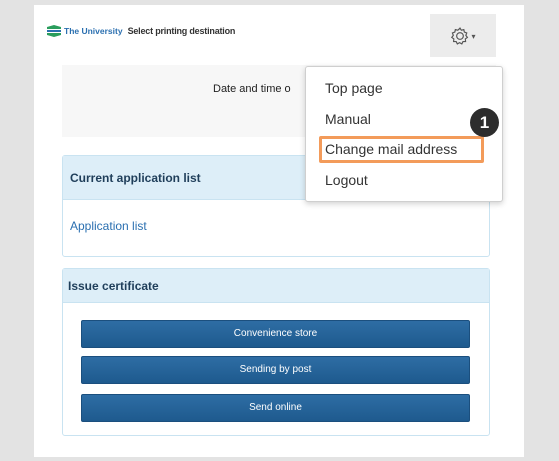 This screenshot has height=461, width=559. Describe the element at coordinates (354, 88) in the screenshot. I see `menu-item-top-page: Top page` at that location.